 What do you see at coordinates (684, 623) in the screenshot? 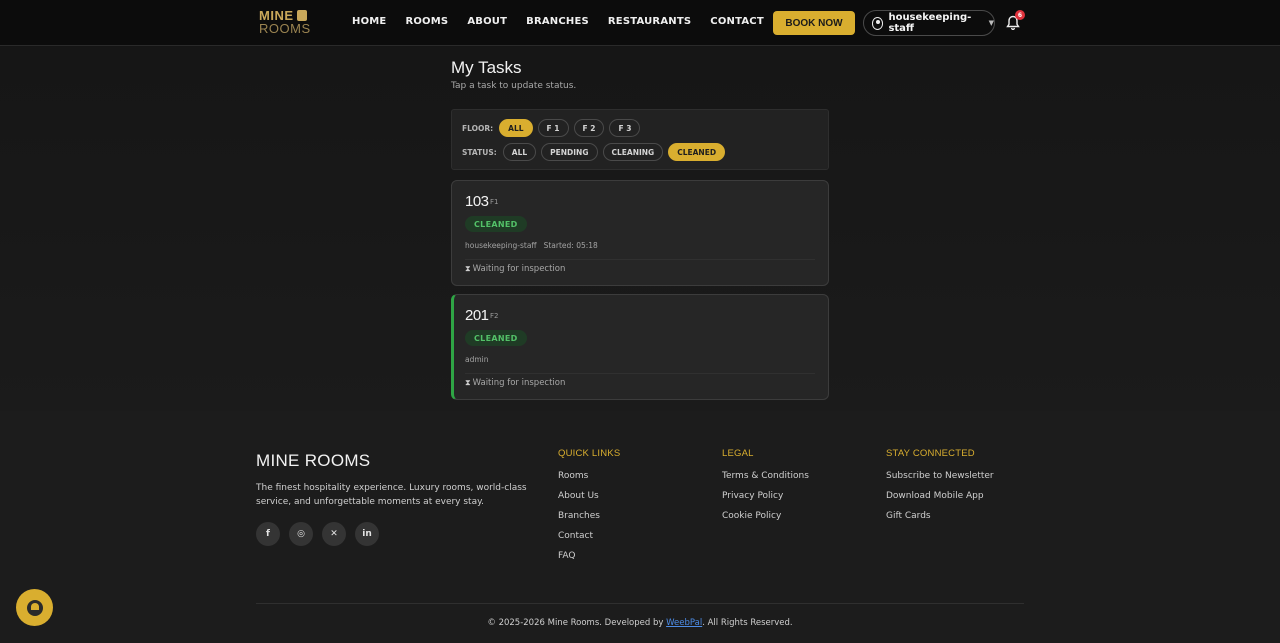
I see `developer-link: WeebPal` at bounding box center [684, 623].